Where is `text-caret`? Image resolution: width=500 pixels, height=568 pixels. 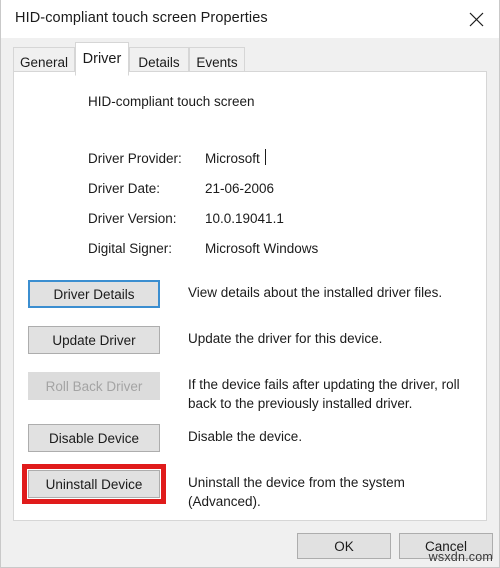
text-caret is located at coordinates (265, 157).